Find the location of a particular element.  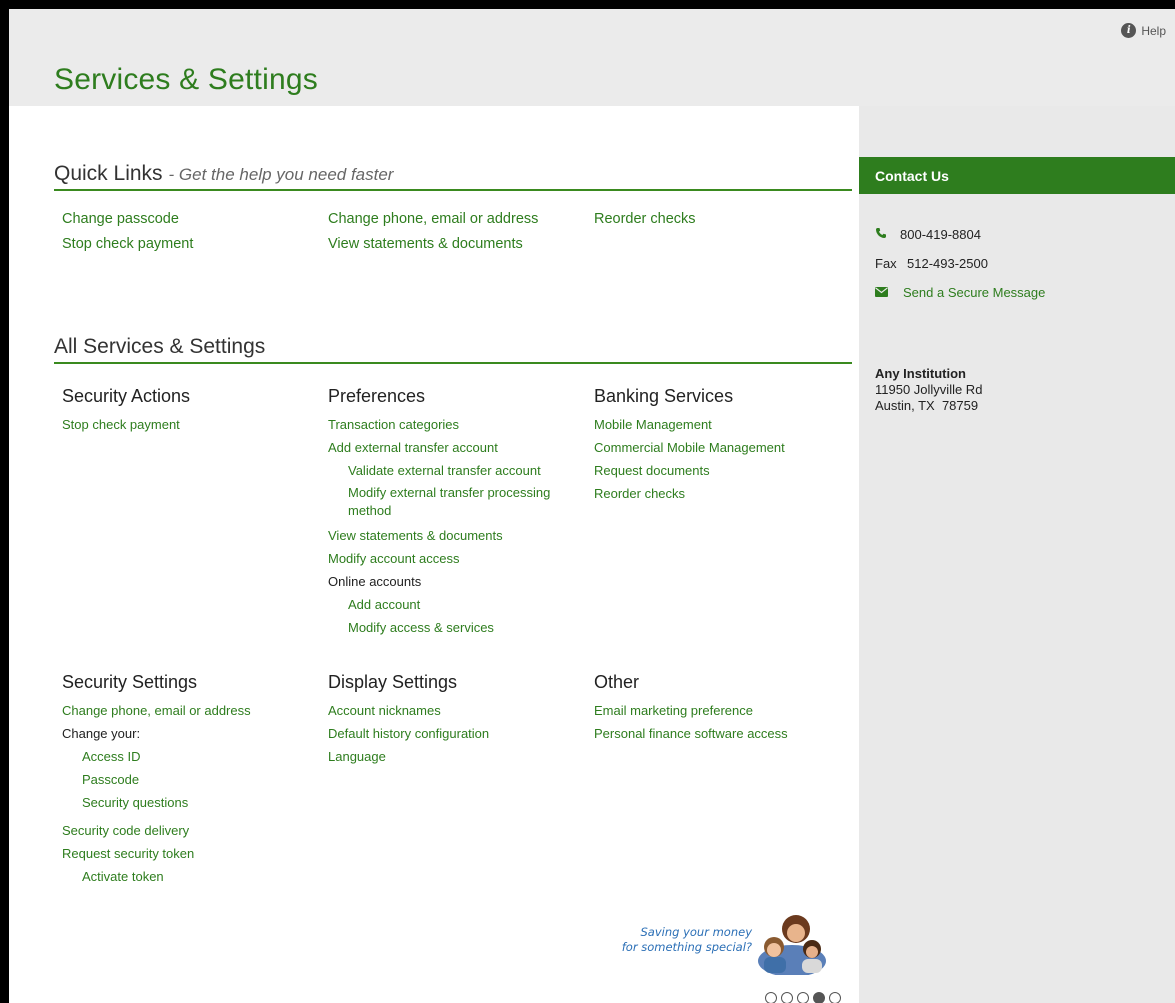

quick-links-col-3: Reorder checks is located at coordinates (645, 219).